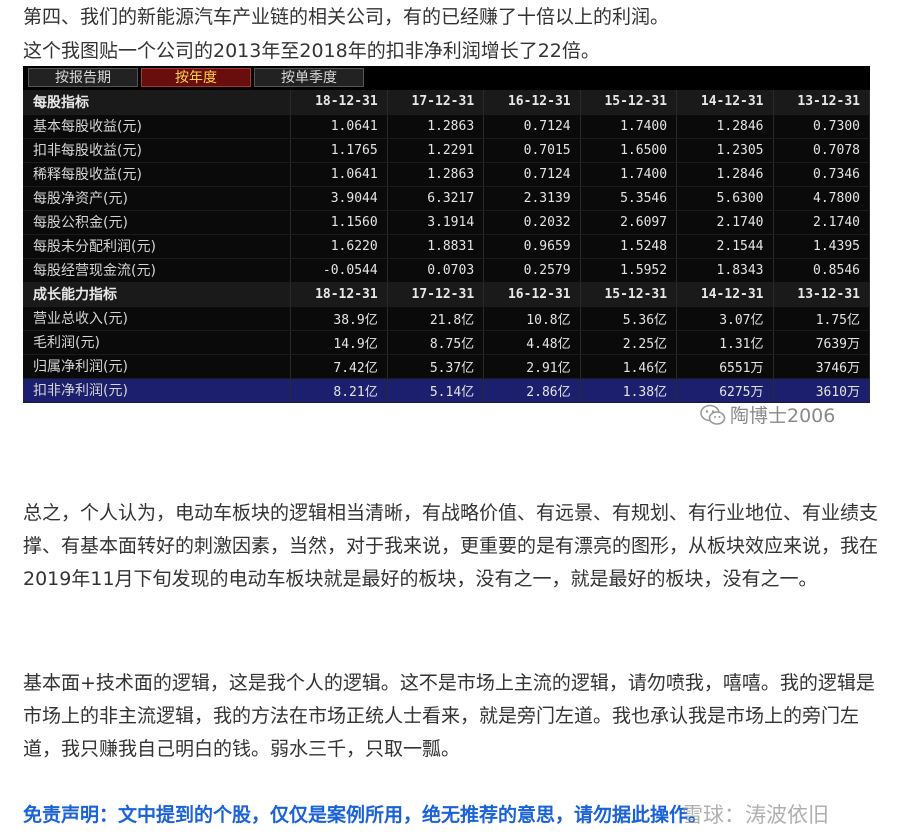 This screenshot has width=899, height=840. Describe the element at coordinates (157, 198) in the screenshot. I see `row-label: 每股净资产(元)` at that location.